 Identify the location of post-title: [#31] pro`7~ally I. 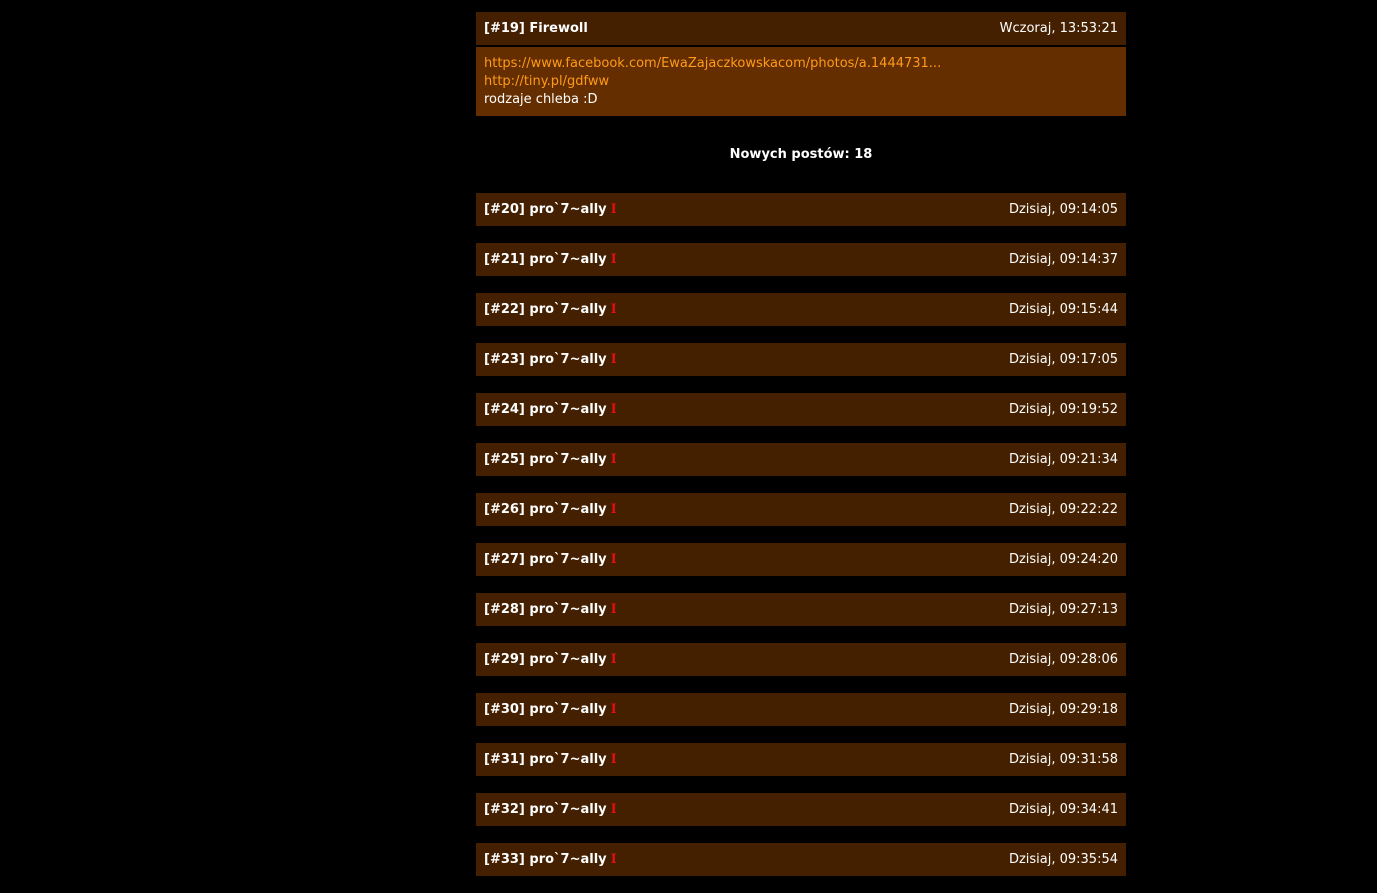
(550, 759).